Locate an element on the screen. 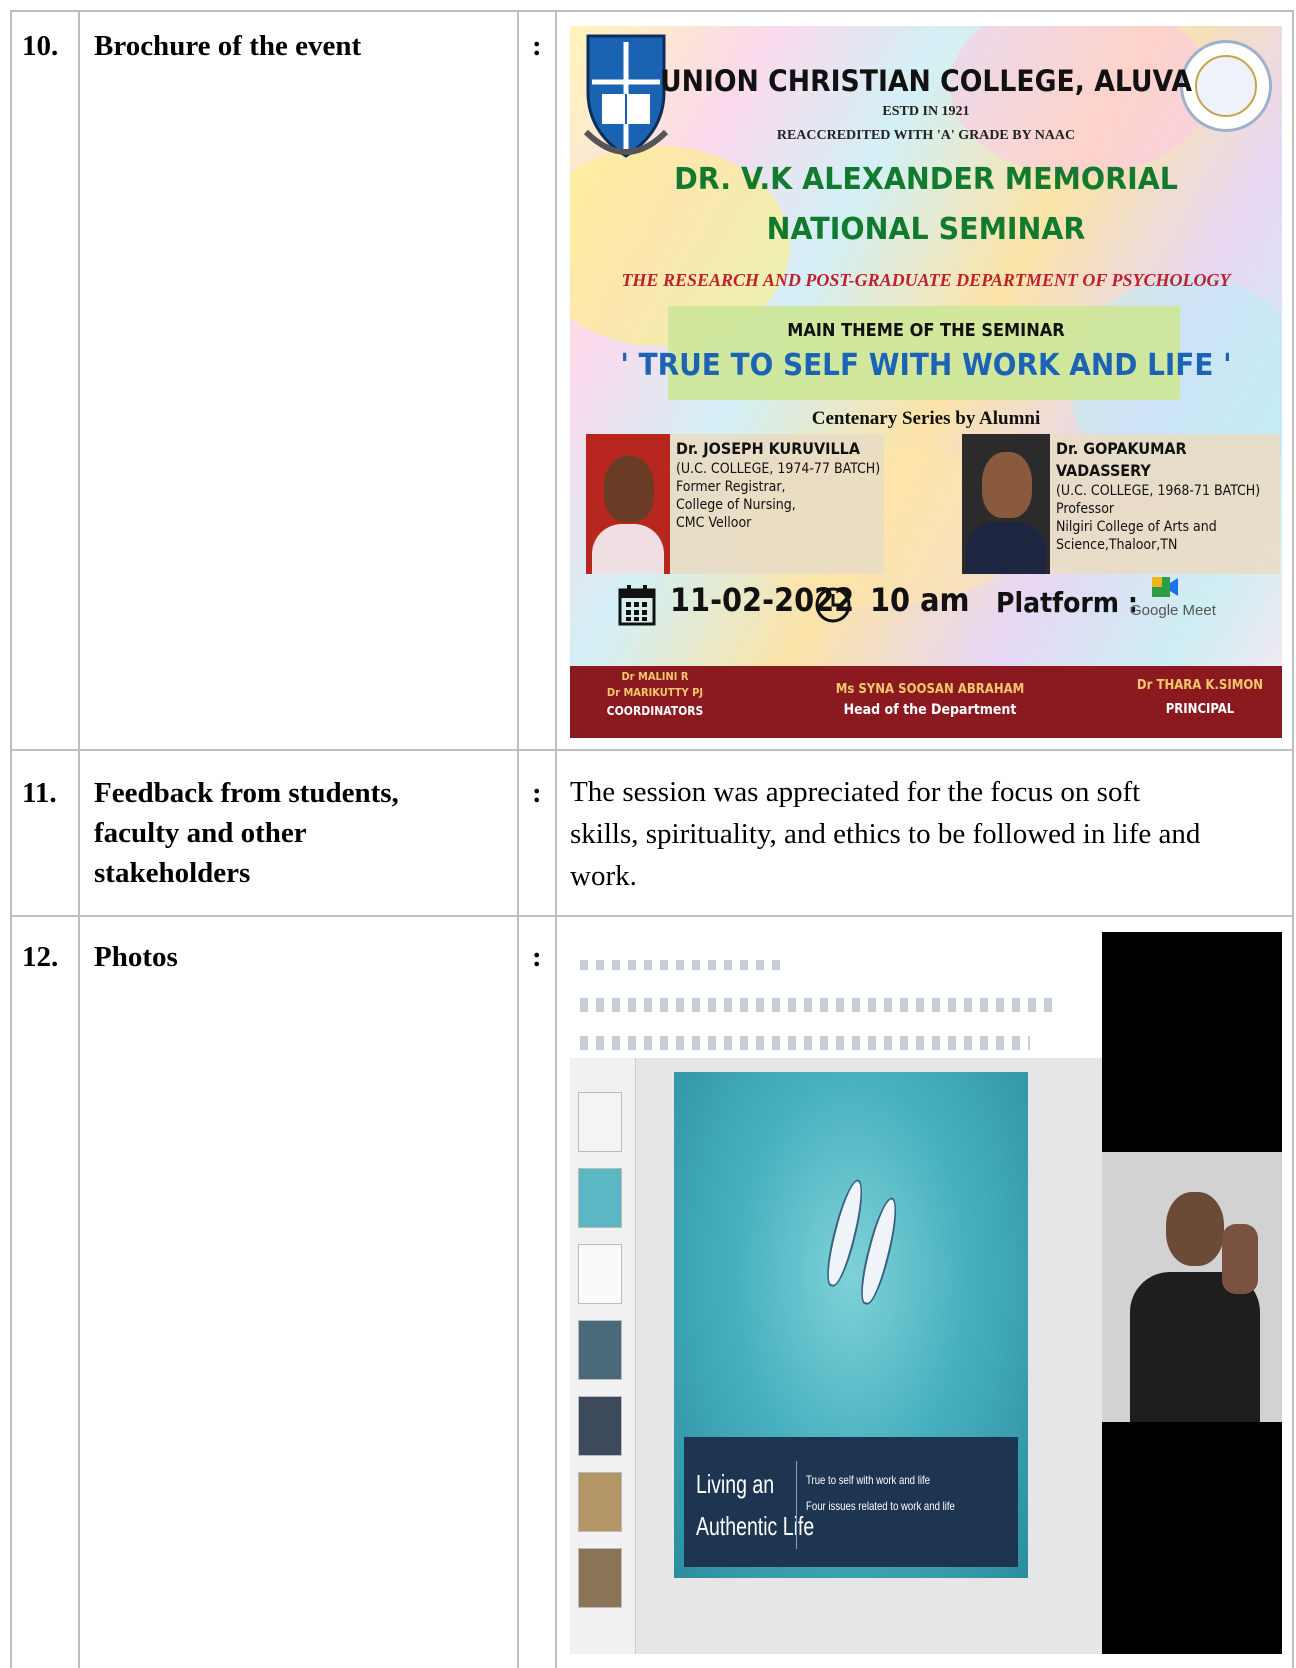  row-label-line: Feedback from students, is located at coordinates (246, 793).